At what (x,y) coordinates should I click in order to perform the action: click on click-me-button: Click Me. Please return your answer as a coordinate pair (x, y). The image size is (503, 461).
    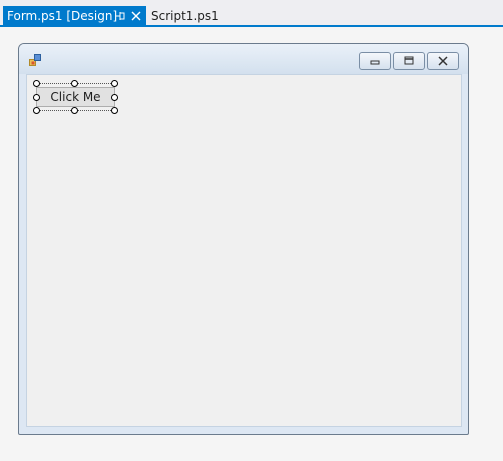
    Looking at the image, I should click on (75, 97).